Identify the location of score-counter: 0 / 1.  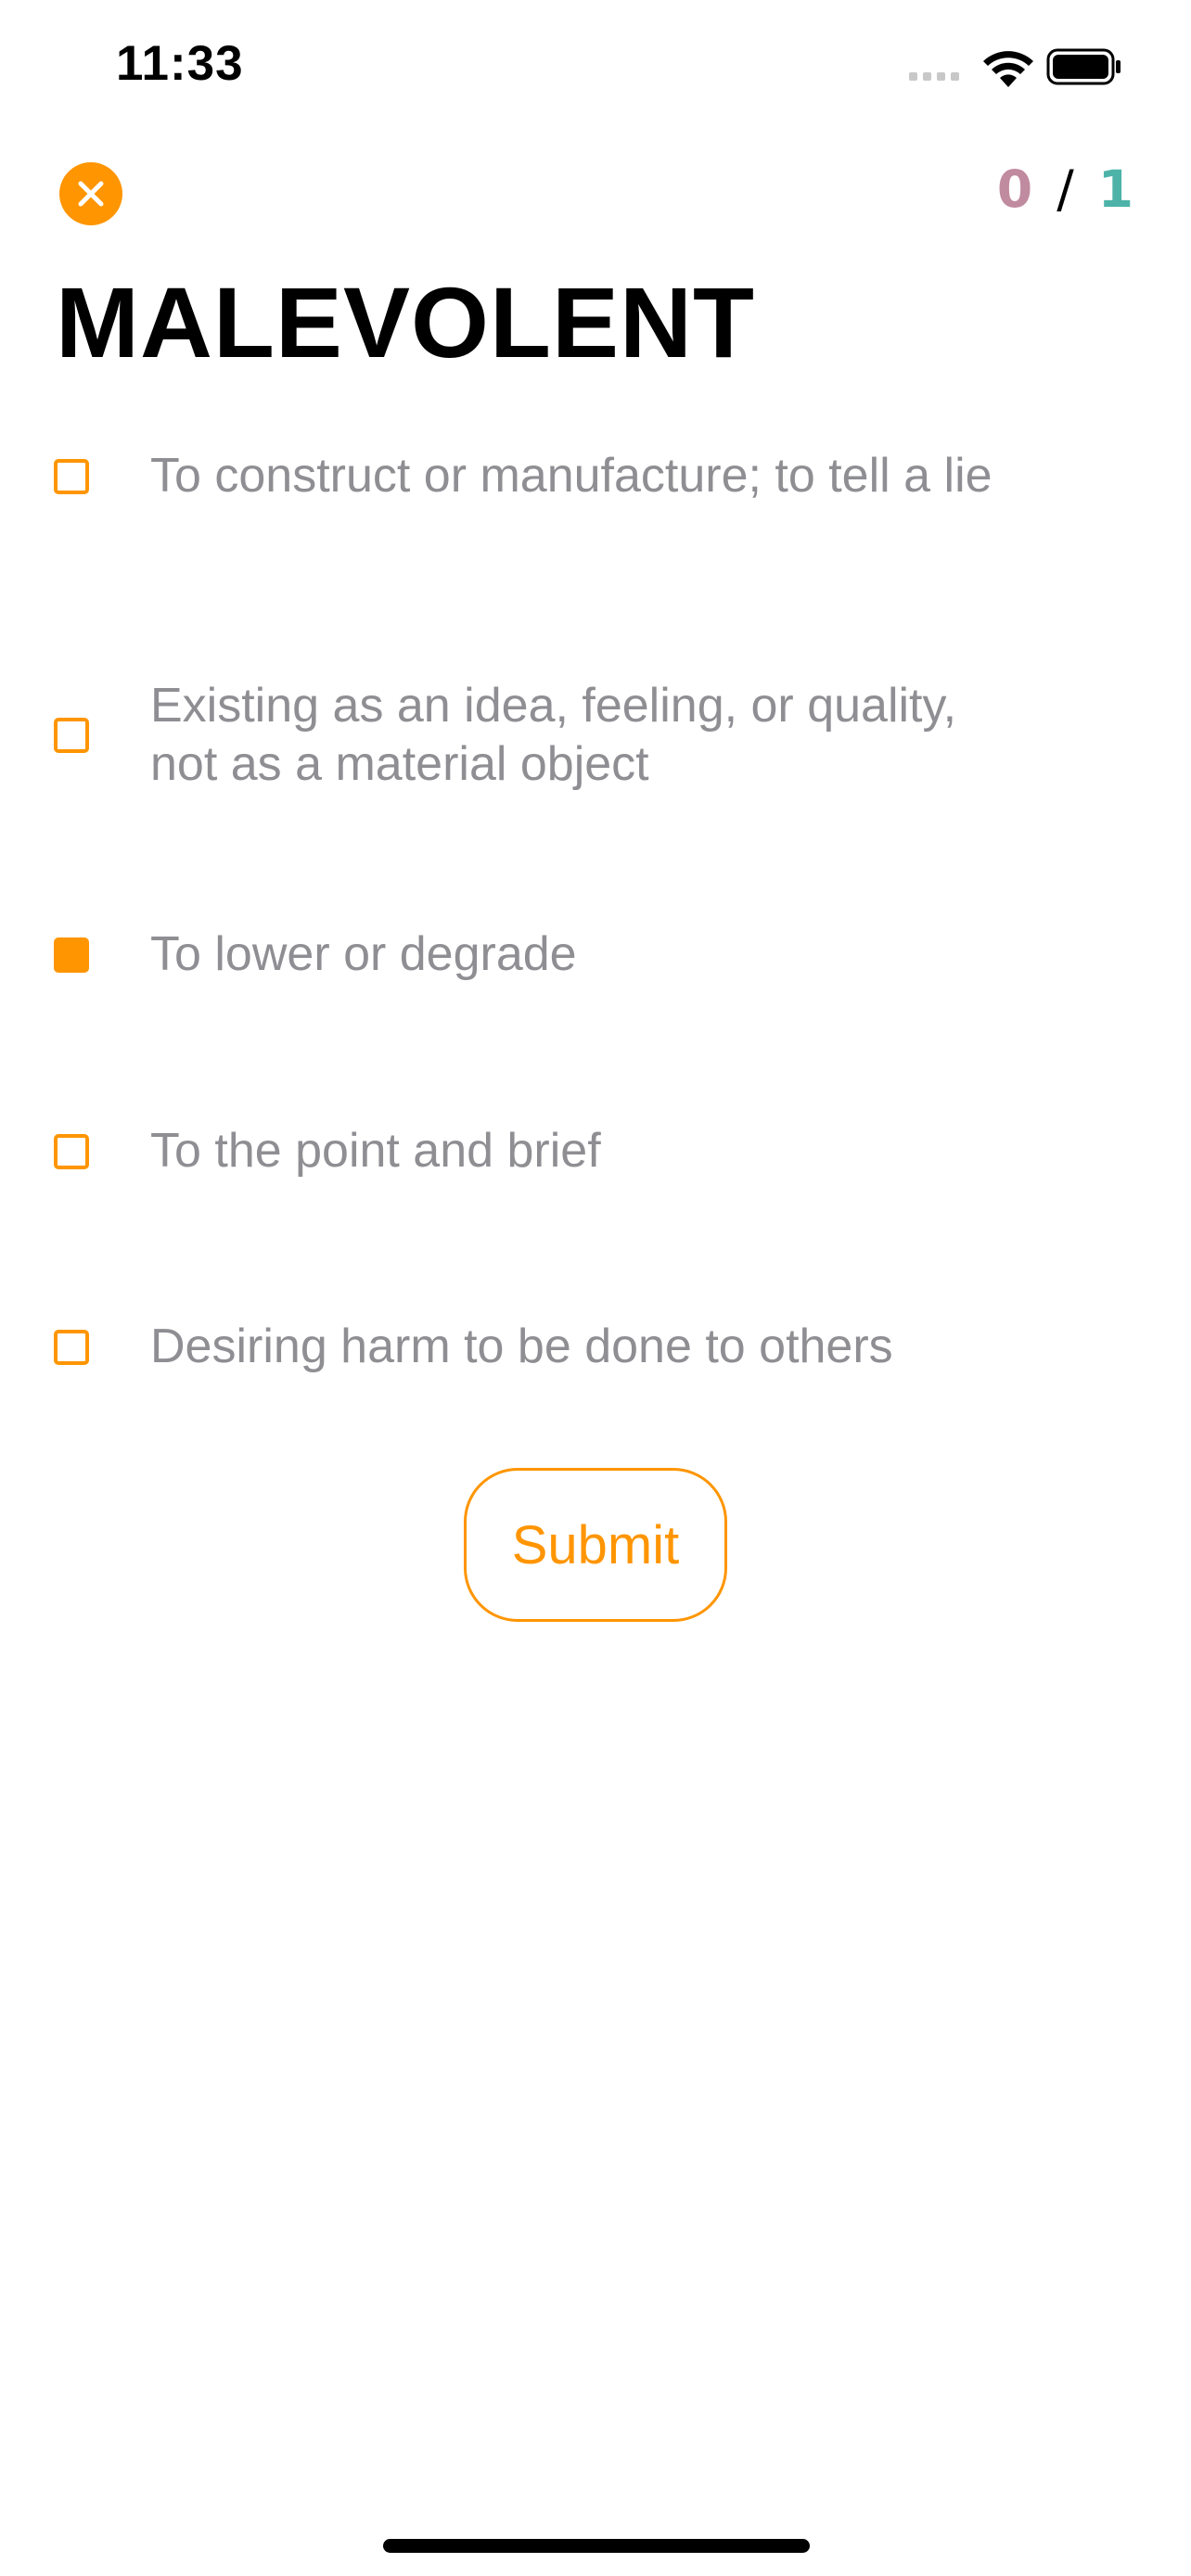
(1065, 189).